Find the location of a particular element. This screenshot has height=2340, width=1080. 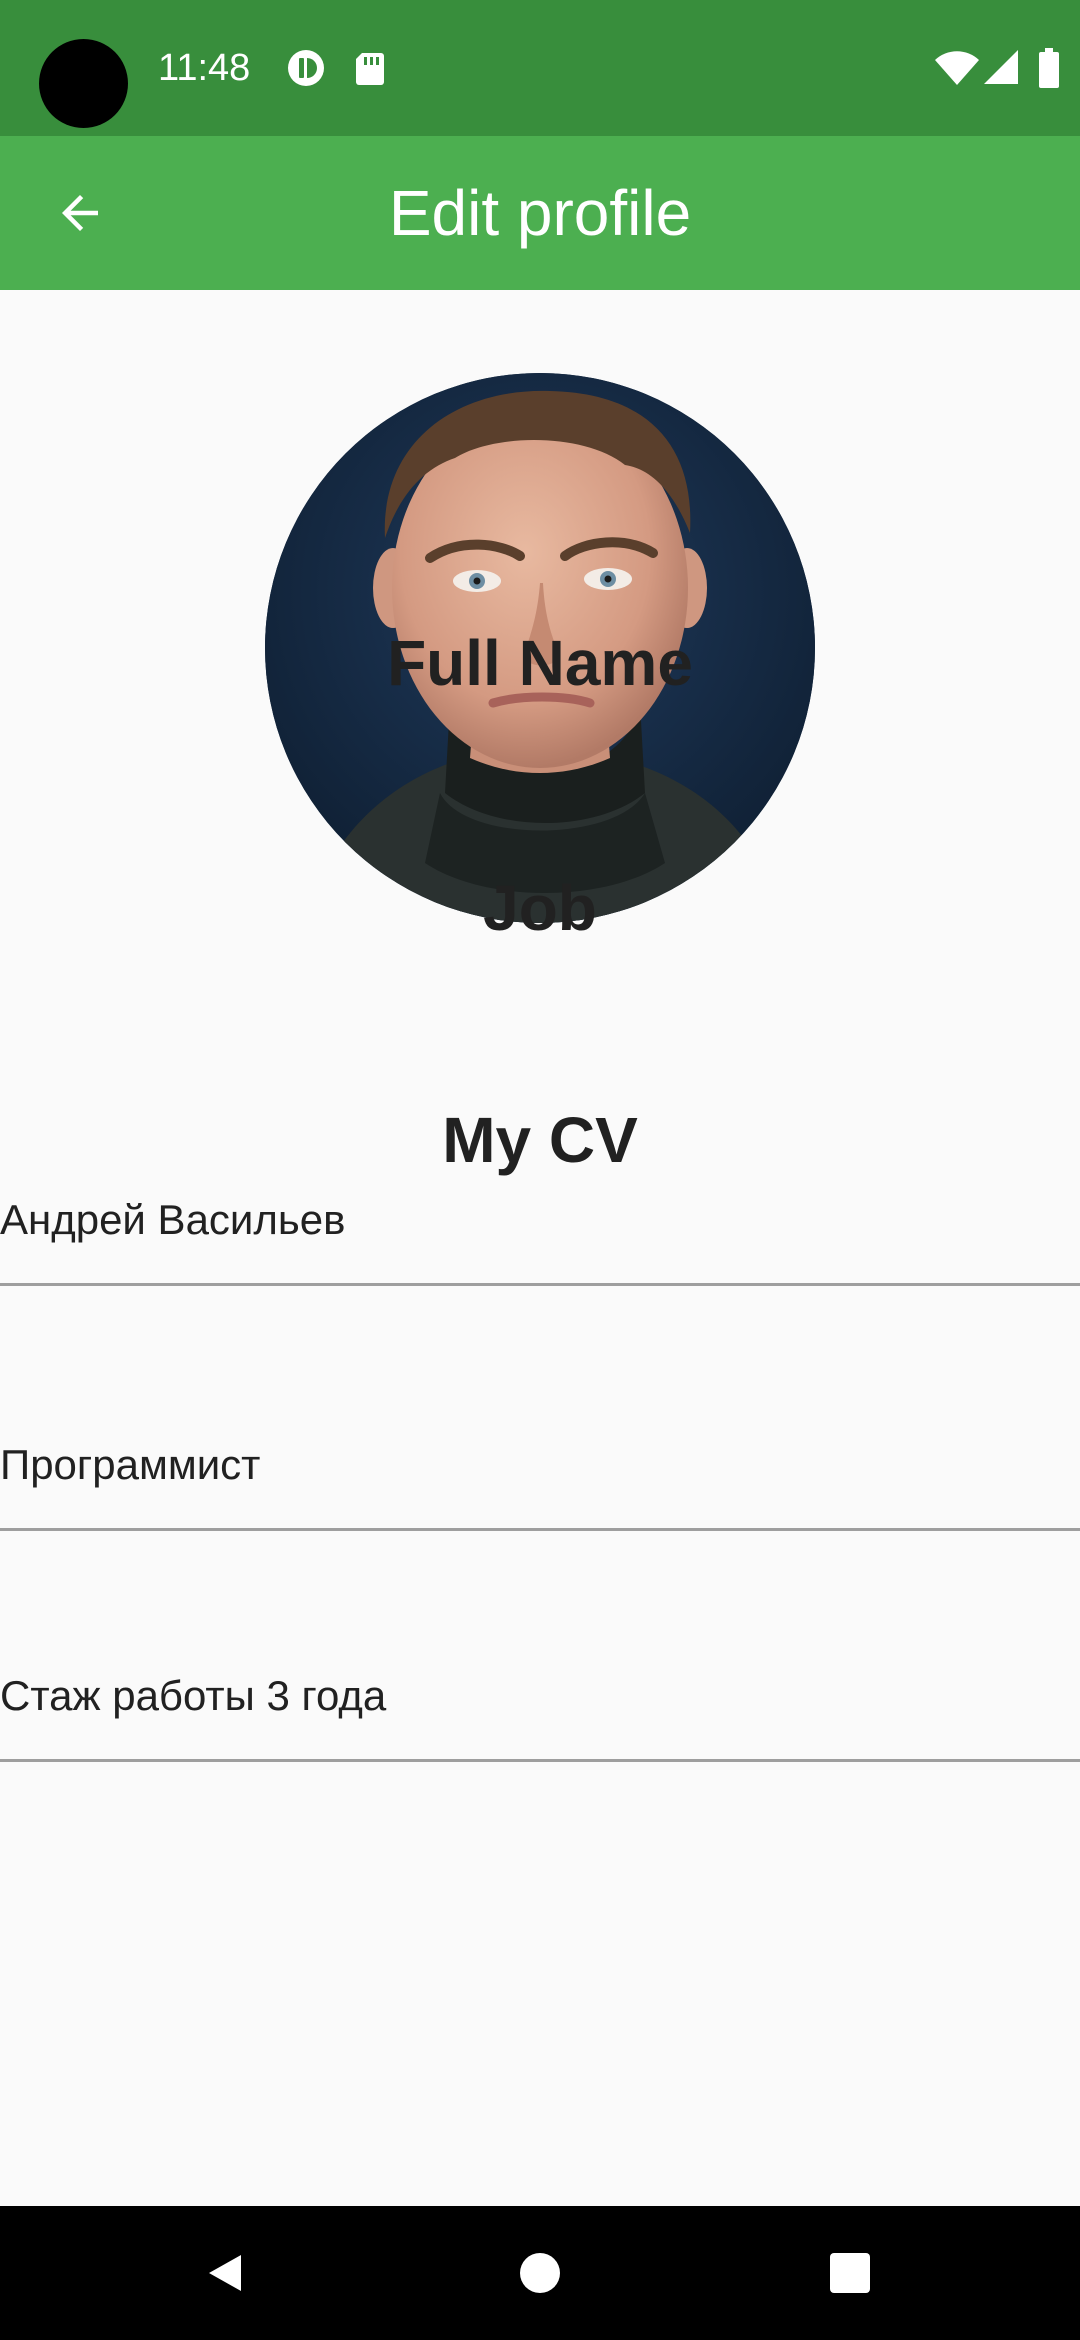

nav-recents-button is located at coordinates (850, 2273).